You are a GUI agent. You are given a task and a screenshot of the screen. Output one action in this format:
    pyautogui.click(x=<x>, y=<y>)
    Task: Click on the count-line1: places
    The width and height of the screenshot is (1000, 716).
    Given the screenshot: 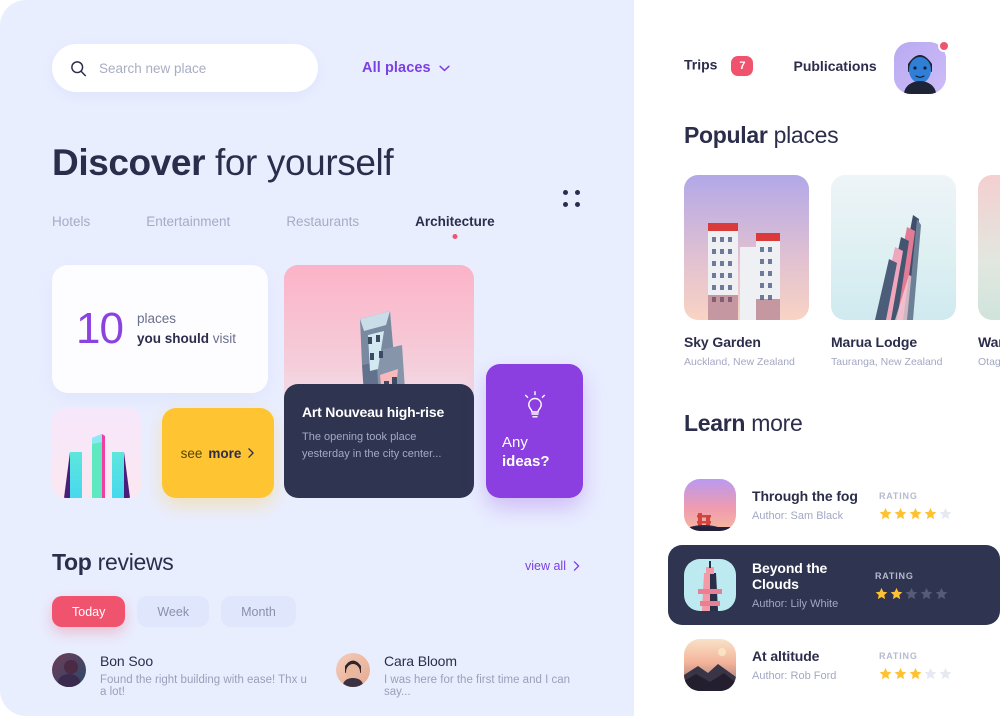 What is the action you would take?
    pyautogui.click(x=156, y=319)
    